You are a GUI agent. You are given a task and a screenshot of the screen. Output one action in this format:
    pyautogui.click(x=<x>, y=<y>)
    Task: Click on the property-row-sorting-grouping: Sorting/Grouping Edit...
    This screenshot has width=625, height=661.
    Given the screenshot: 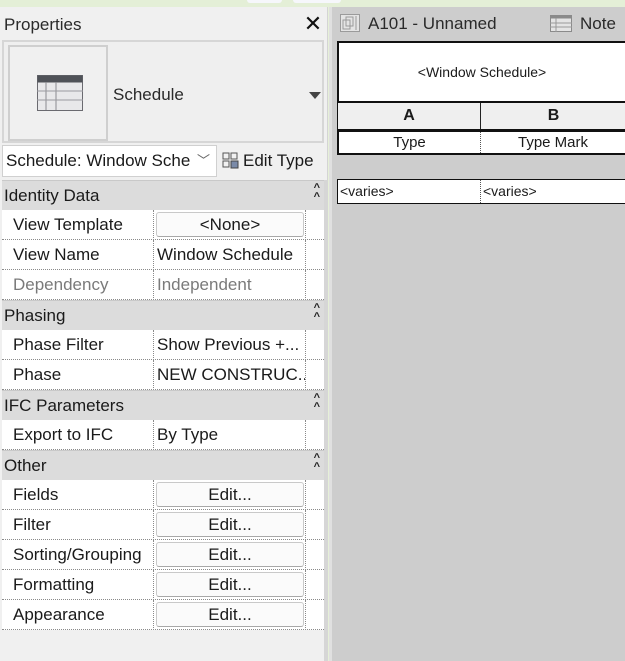 What is the action you would take?
    pyautogui.click(x=163, y=555)
    